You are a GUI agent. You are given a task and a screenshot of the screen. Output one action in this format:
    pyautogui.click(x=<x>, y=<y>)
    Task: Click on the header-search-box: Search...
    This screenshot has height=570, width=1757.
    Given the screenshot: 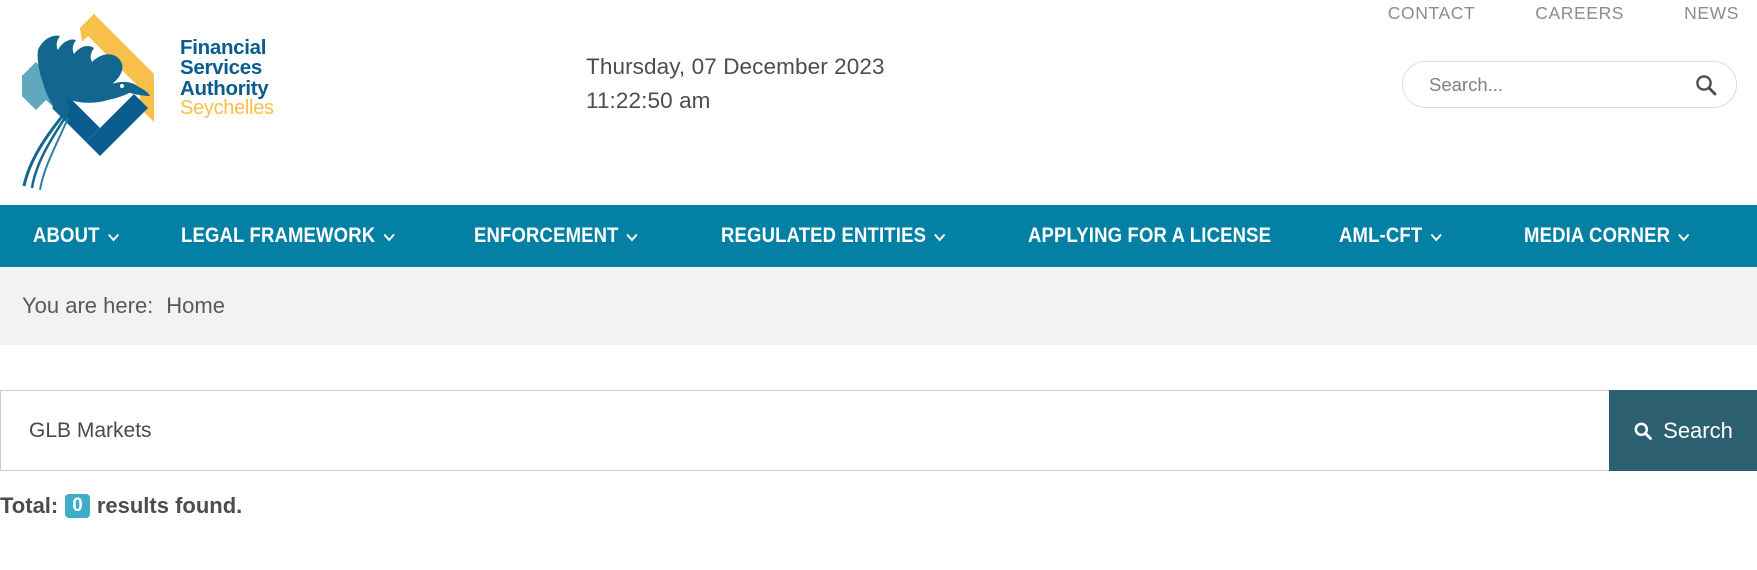 What is the action you would take?
    pyautogui.click(x=1569, y=84)
    